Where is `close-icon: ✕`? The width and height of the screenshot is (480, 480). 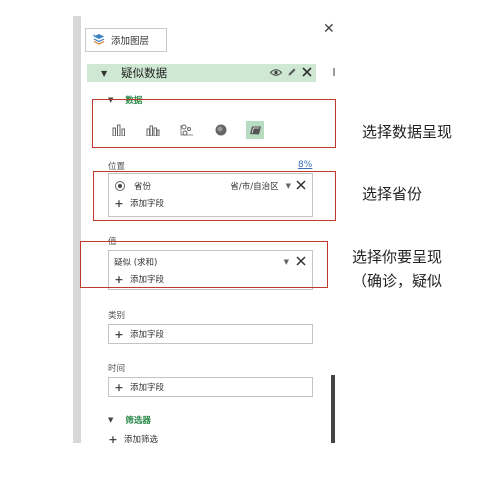 close-icon: ✕ is located at coordinates (329, 29).